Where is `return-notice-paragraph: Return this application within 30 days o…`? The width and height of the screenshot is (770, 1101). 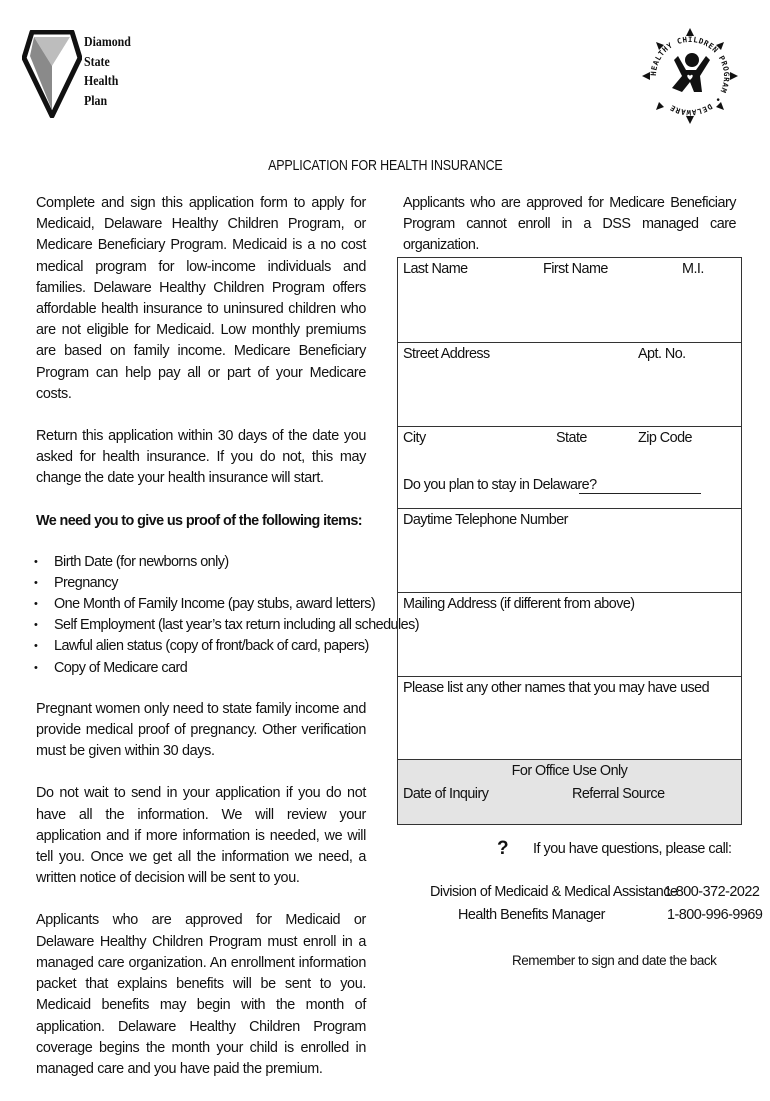
return-notice-paragraph: Return this application within 30 days o… is located at coordinates (201, 457).